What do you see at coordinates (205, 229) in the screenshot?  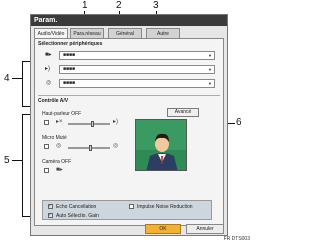 I see `cancel-button: Annuler` at bounding box center [205, 229].